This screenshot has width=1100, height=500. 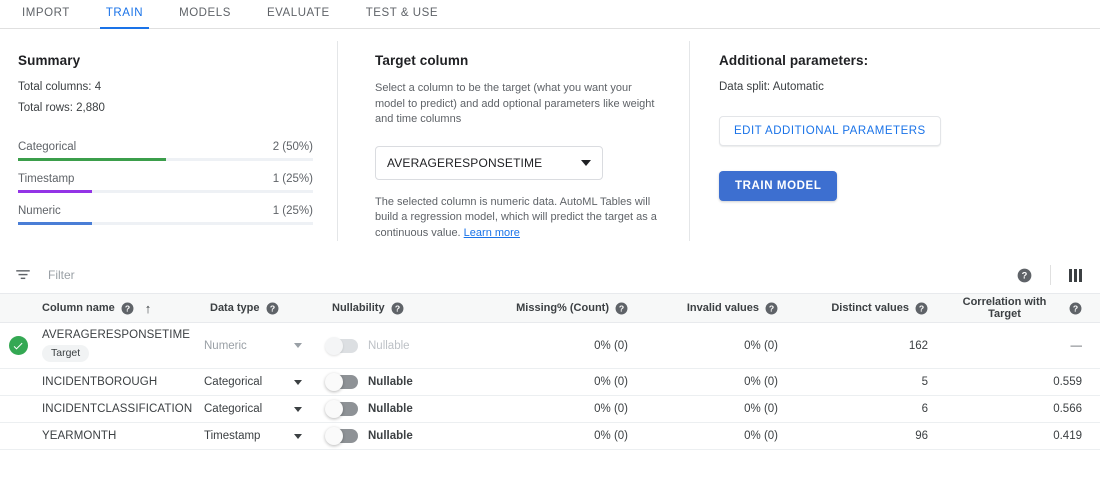 I want to click on bar-value: 1 (25%), so click(x=292, y=211).